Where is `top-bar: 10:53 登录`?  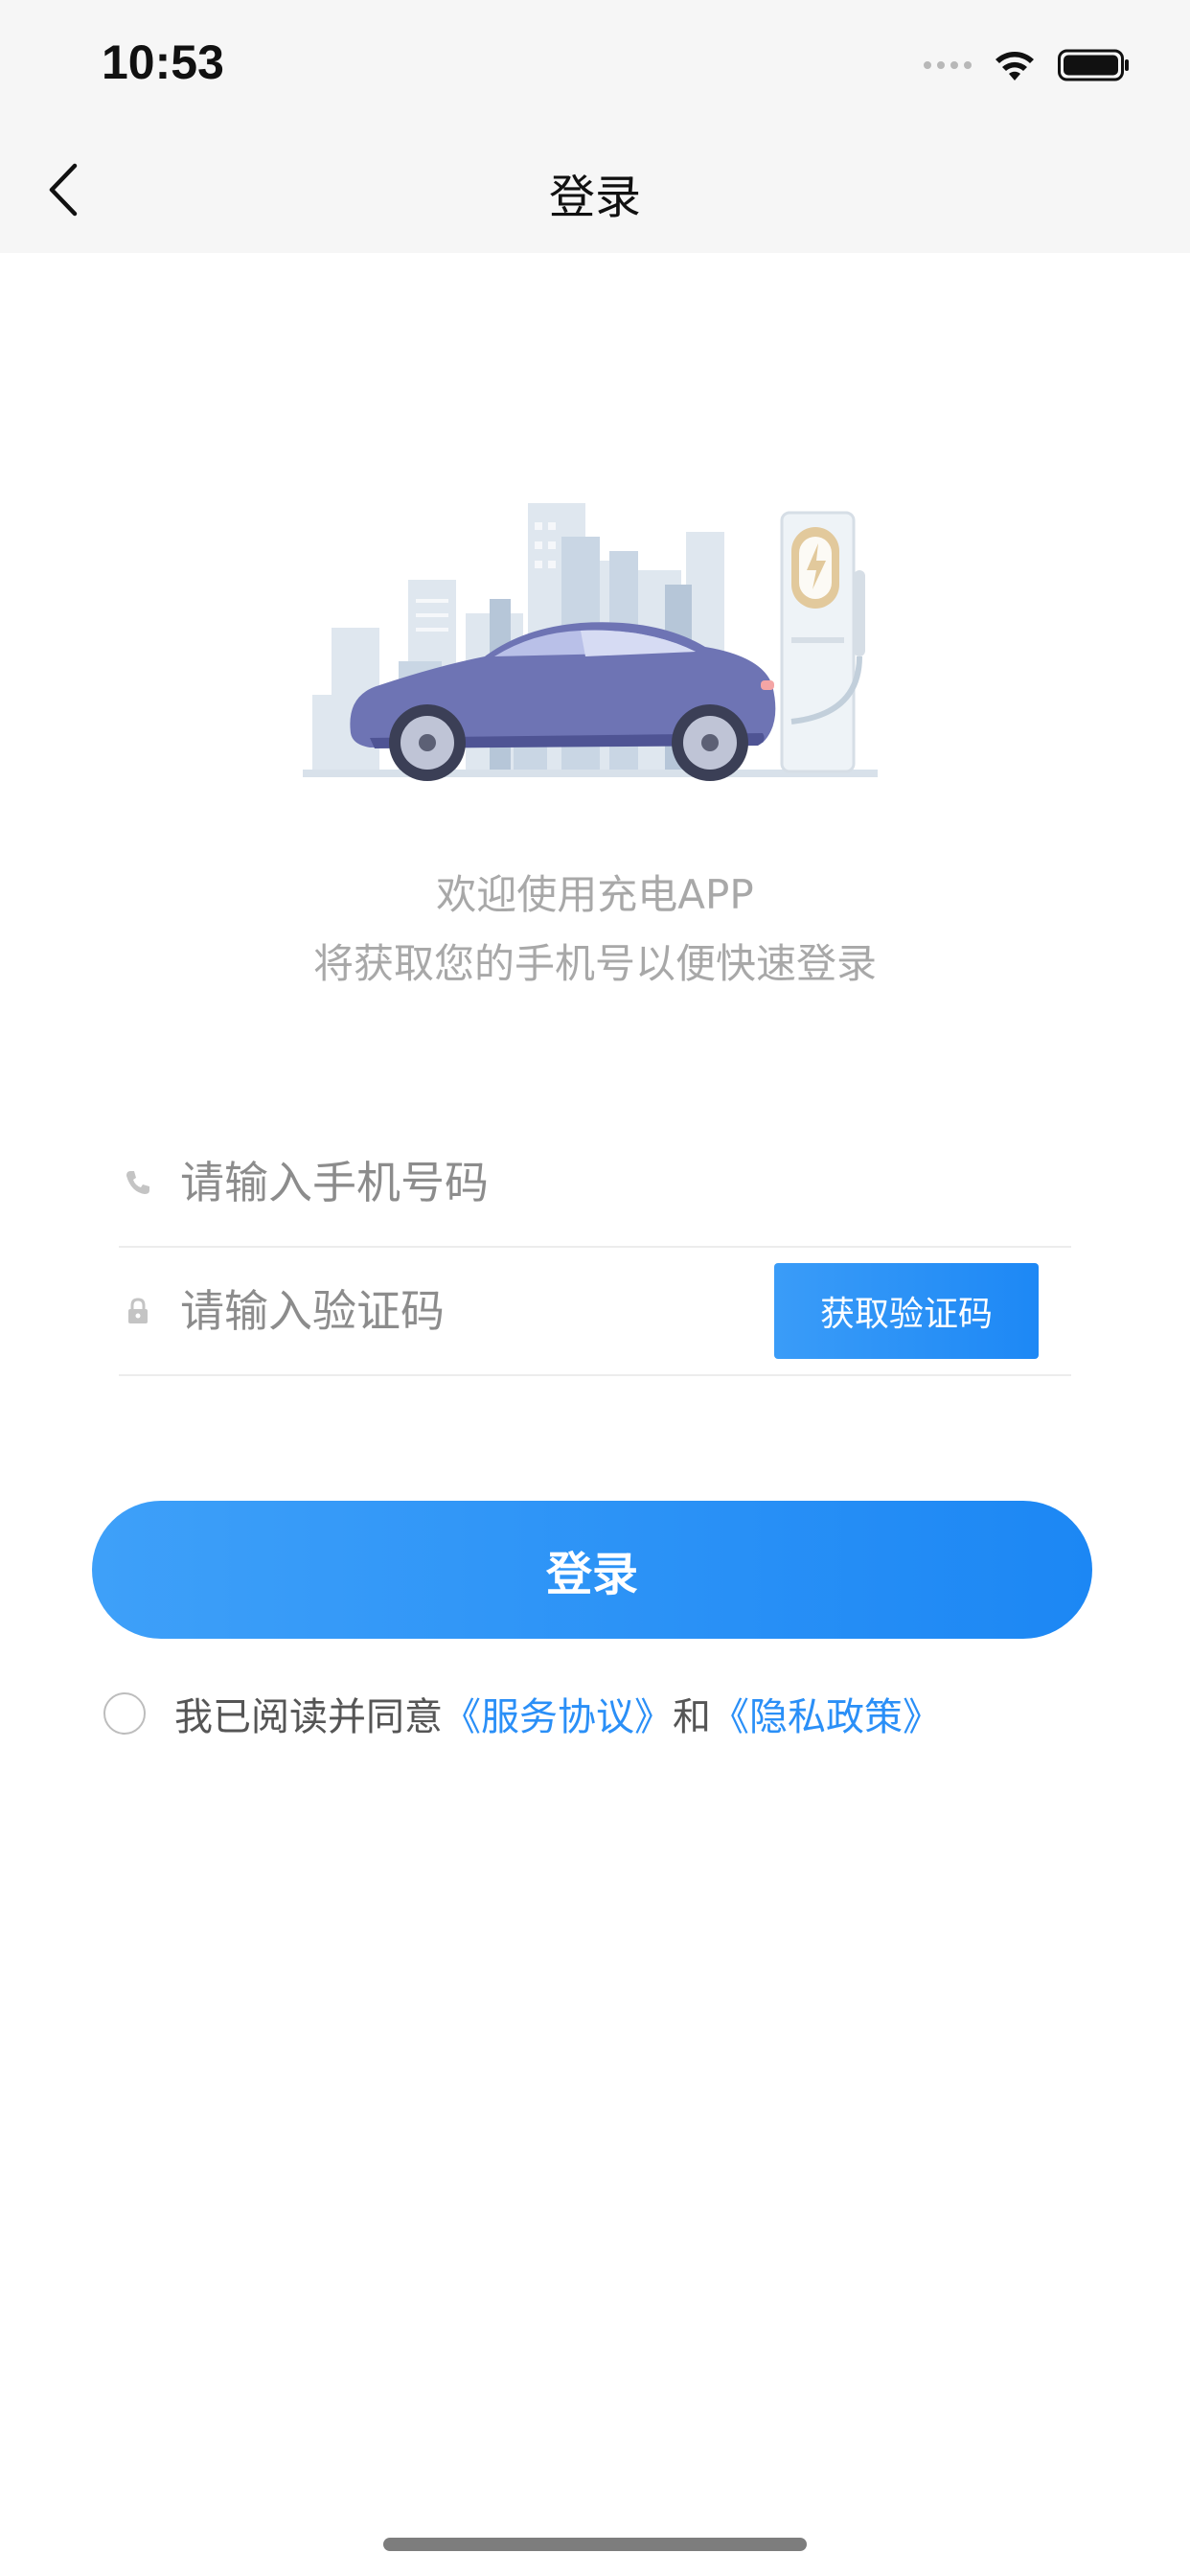
top-bar: 10:53 登录 is located at coordinates (595, 126).